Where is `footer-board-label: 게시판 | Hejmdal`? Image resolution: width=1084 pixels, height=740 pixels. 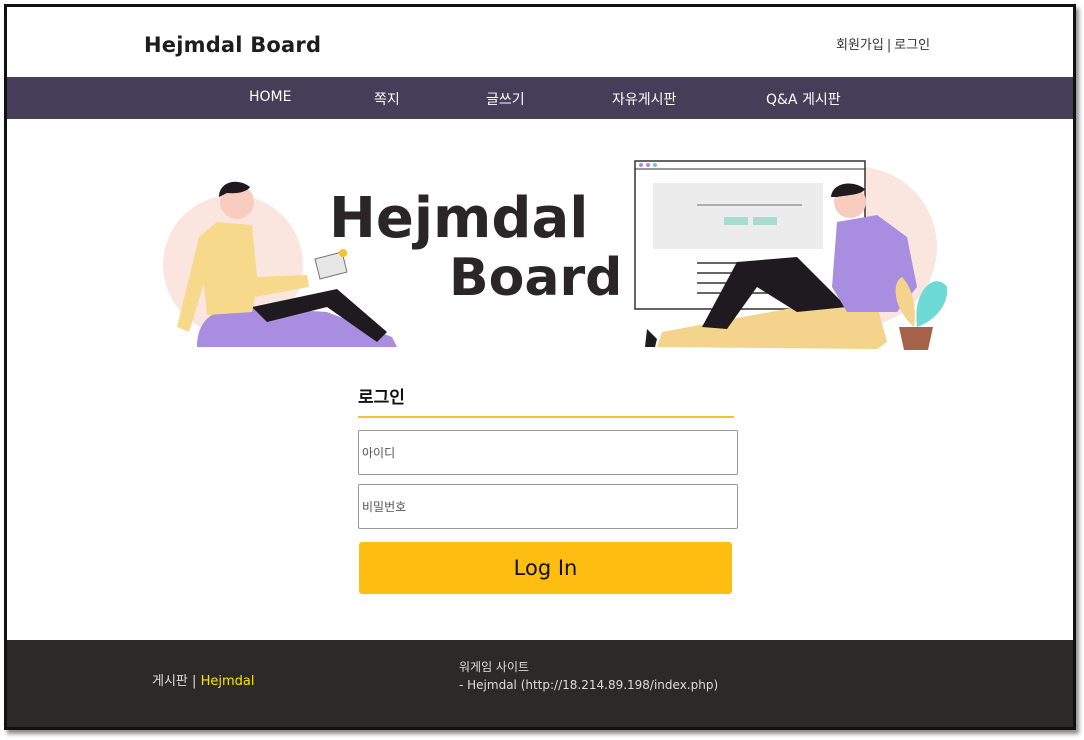 footer-board-label: 게시판 | Hejmdal is located at coordinates (203, 679).